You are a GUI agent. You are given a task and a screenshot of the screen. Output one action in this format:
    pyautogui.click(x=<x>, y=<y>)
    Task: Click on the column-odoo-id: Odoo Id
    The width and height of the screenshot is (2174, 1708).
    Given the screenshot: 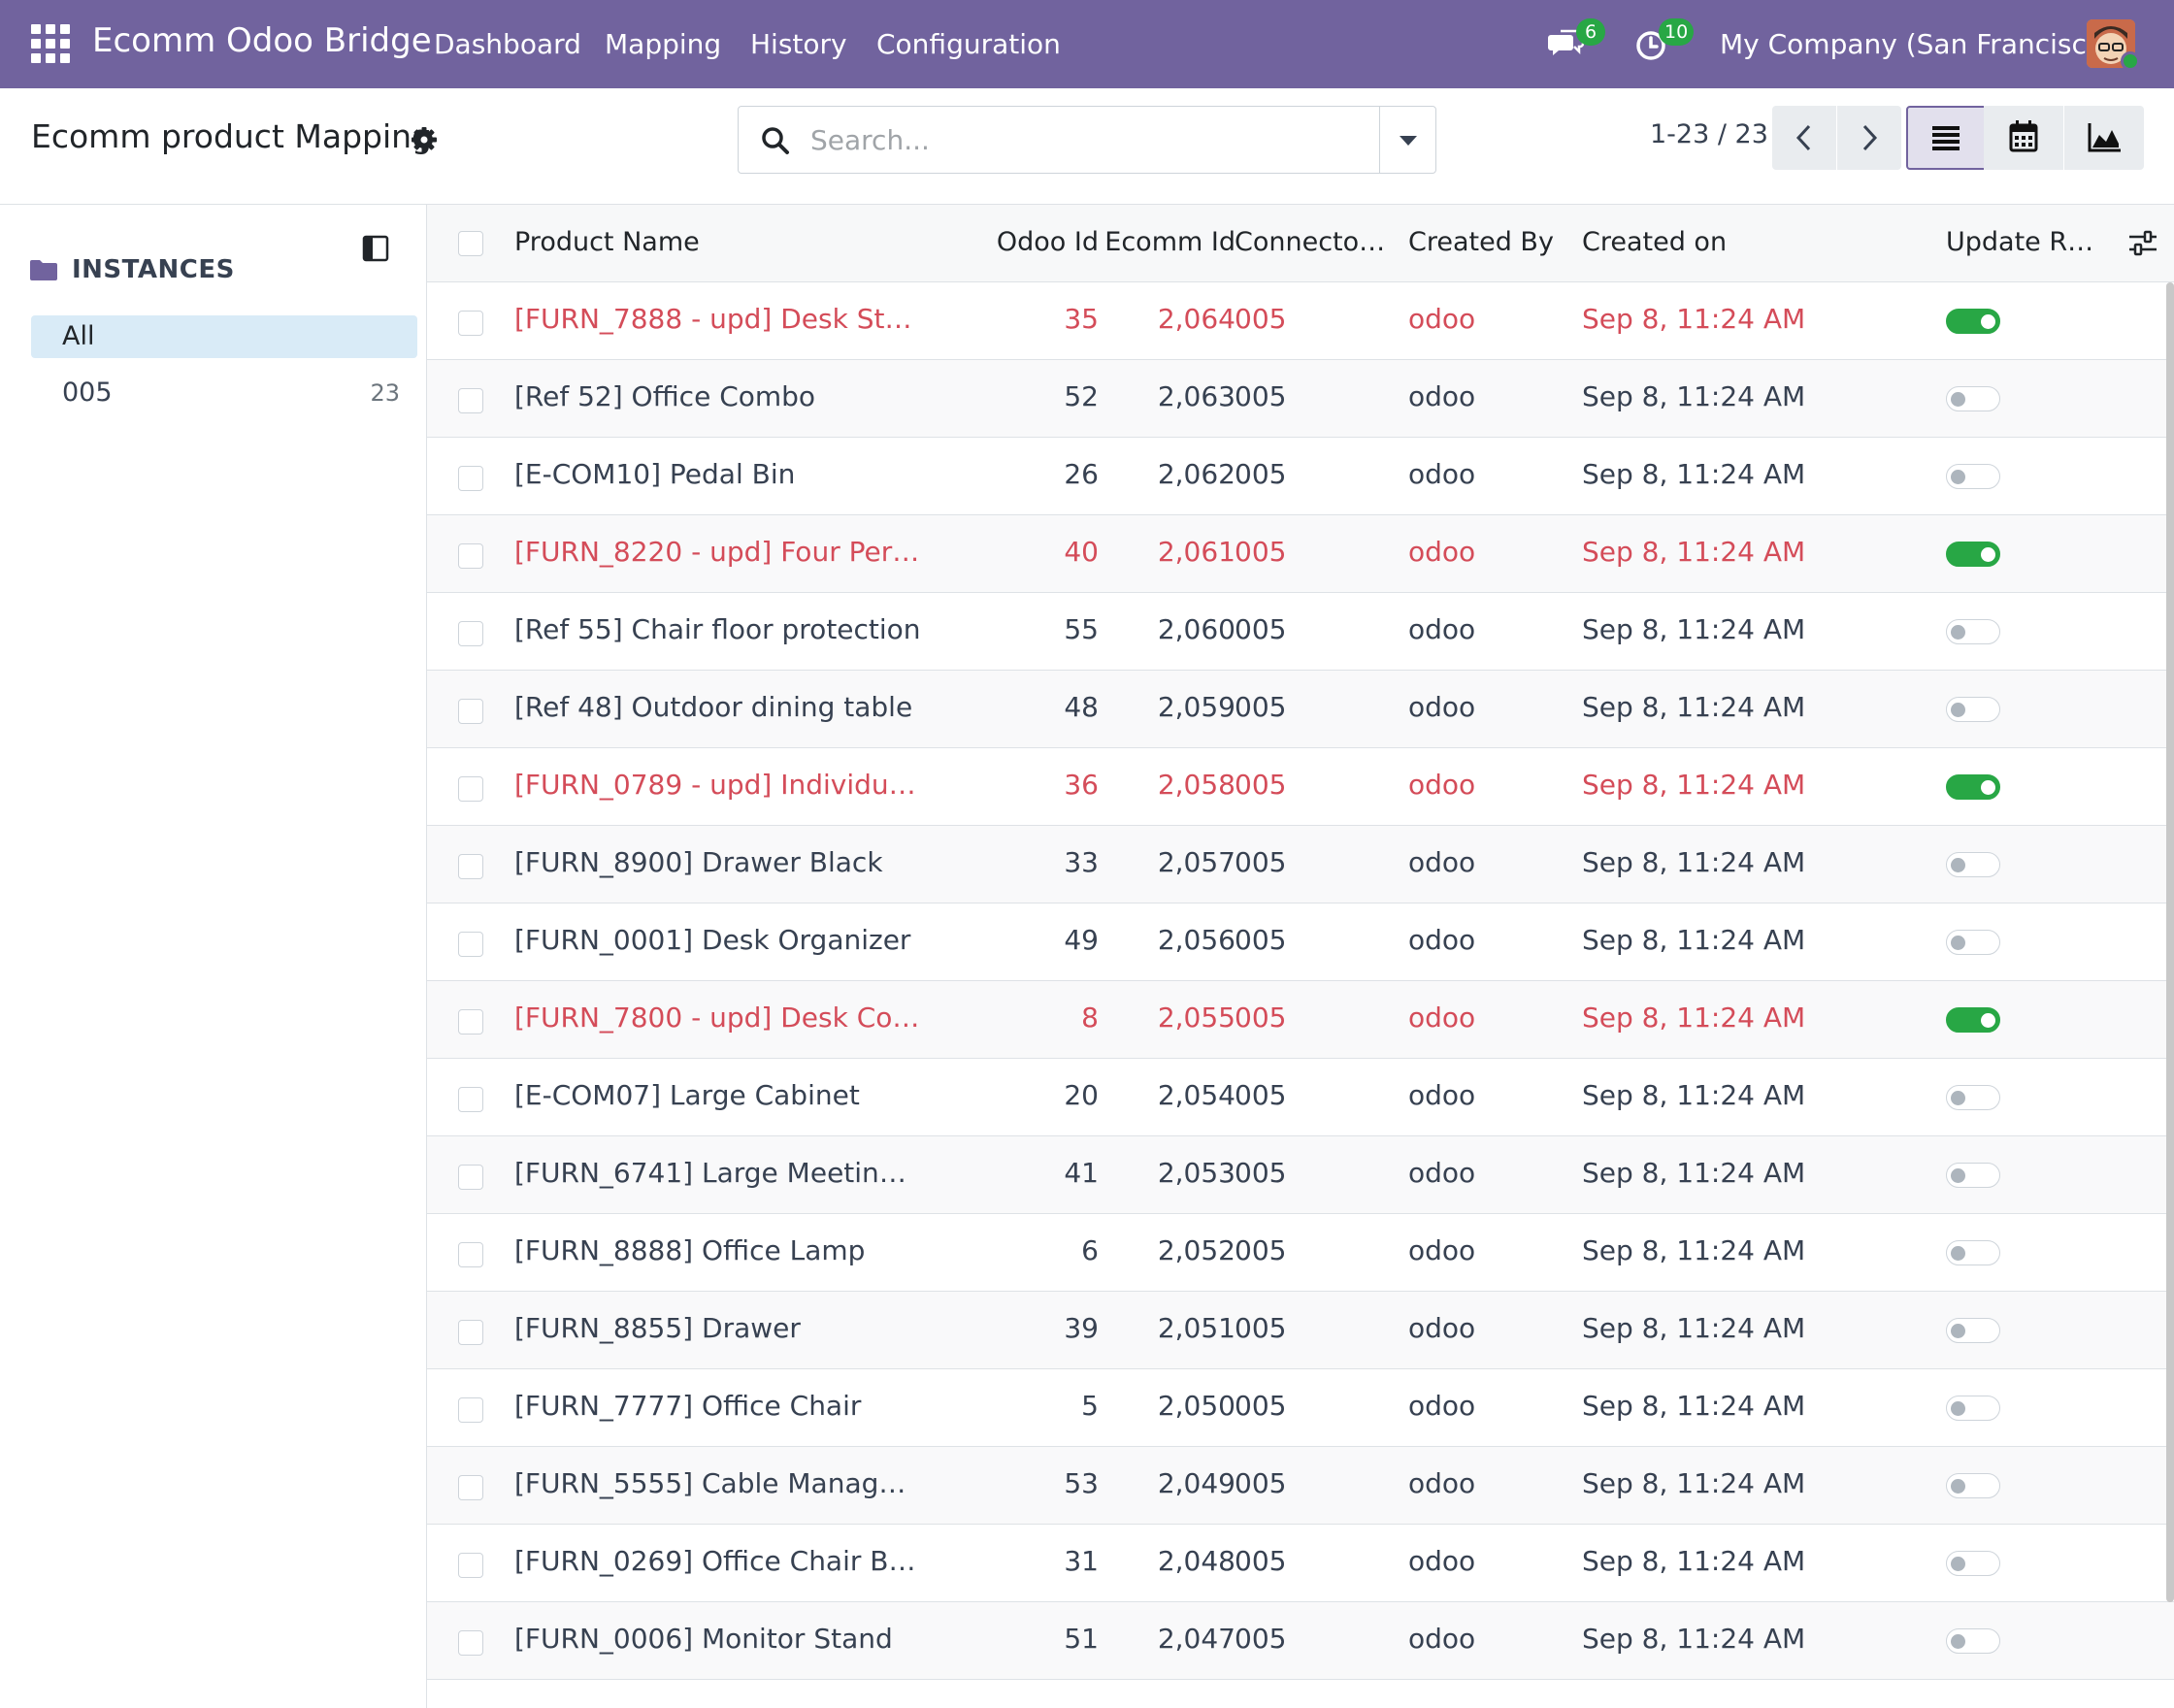 What is the action you would take?
    pyautogui.click(x=1020, y=242)
    